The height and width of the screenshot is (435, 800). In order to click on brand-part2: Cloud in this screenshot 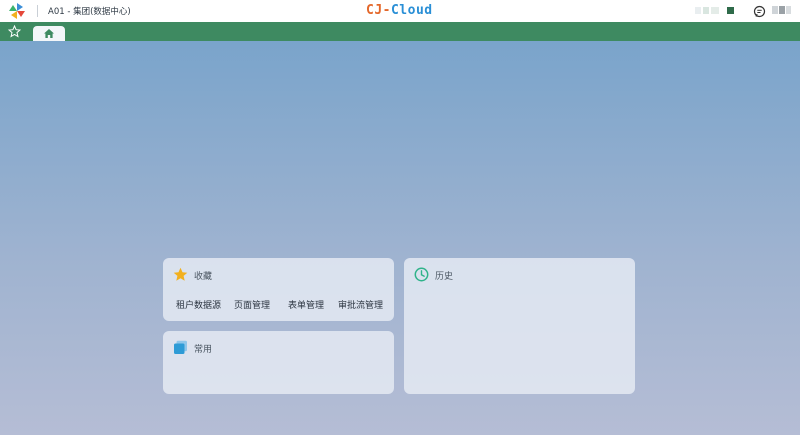, I will do `click(411, 10)`.